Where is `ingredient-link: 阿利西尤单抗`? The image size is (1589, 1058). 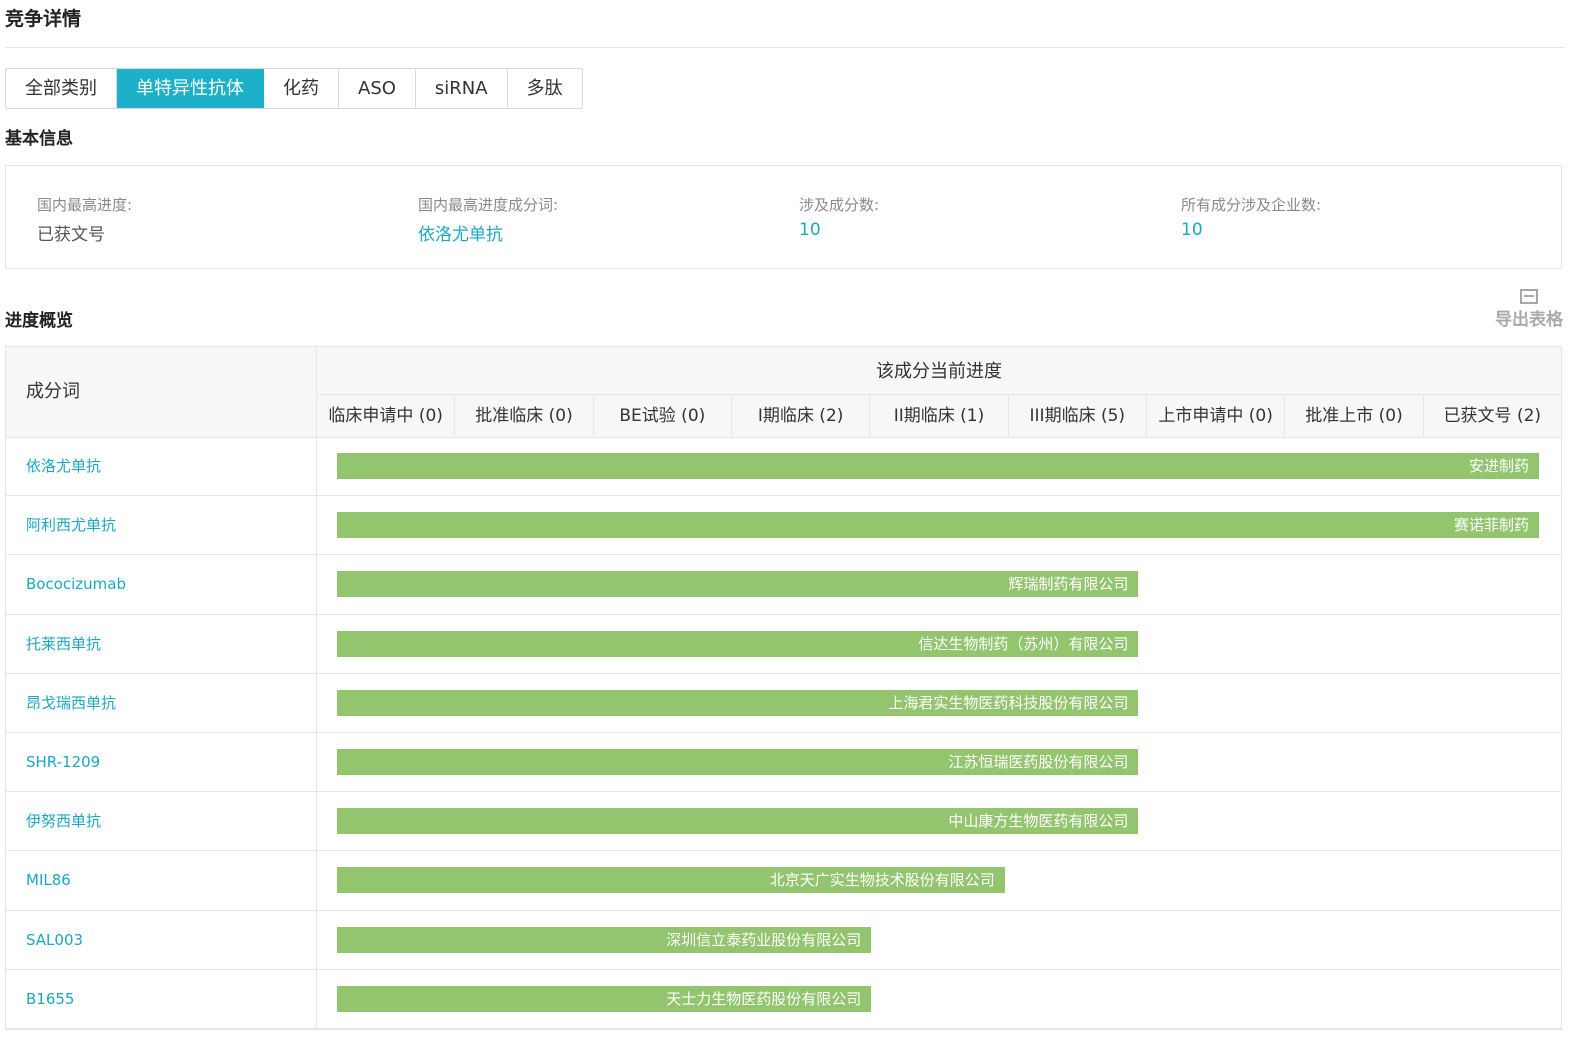
ingredient-link: 阿利西尤单抗 is located at coordinates (161, 525).